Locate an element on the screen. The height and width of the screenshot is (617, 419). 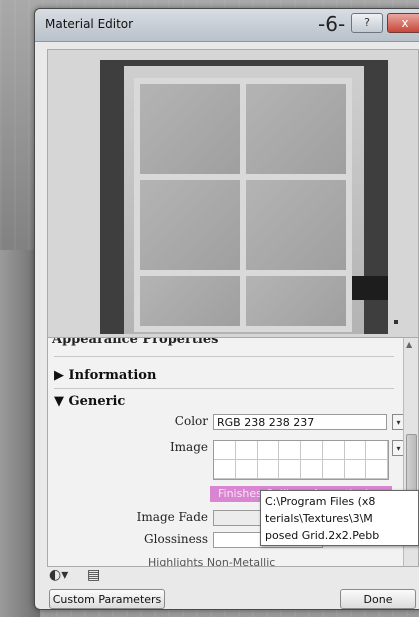
bottom-toolbar: ◐▾ ▤ is located at coordinates (232, 577).